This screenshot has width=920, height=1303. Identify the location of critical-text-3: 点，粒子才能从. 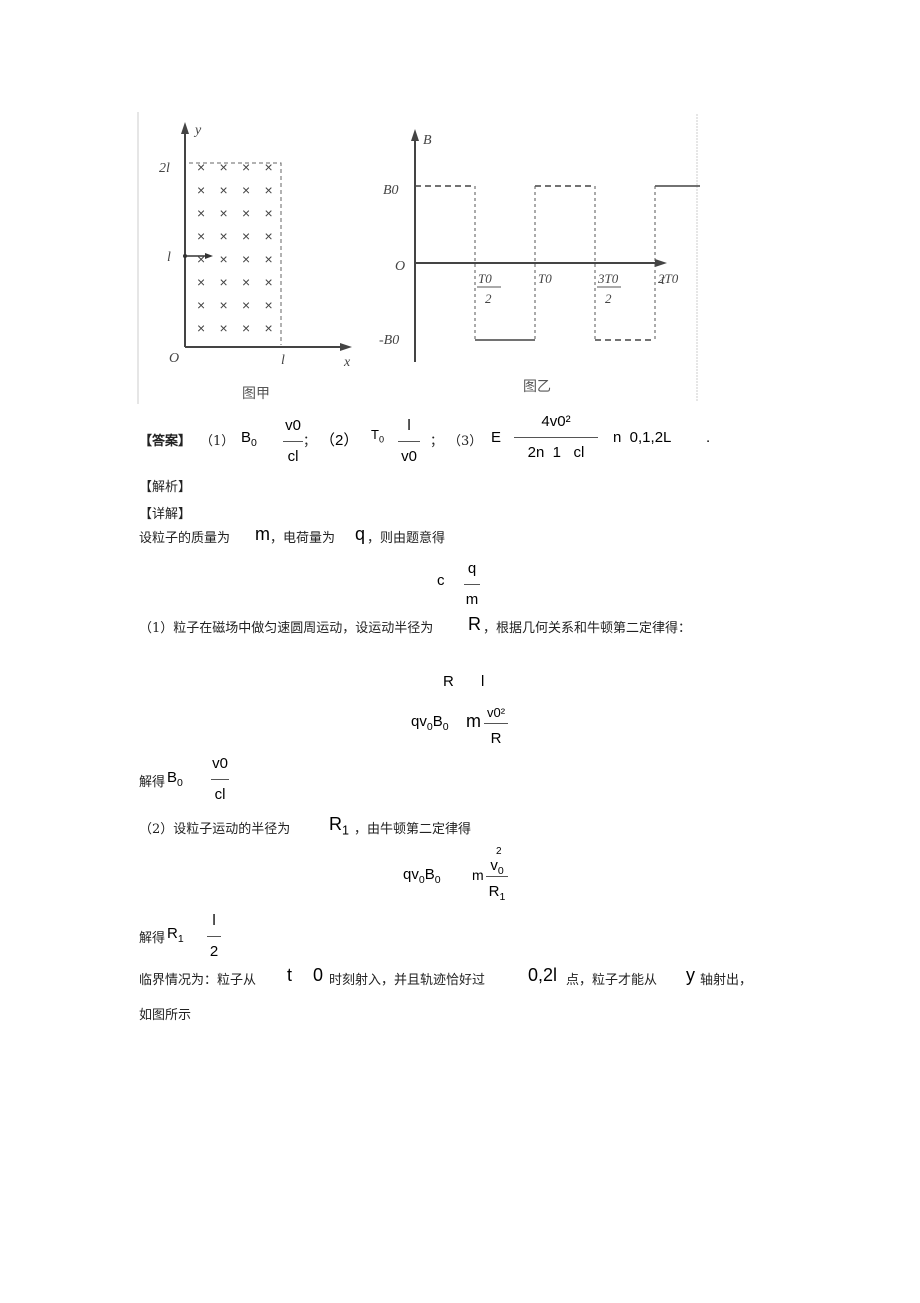
(612, 980).